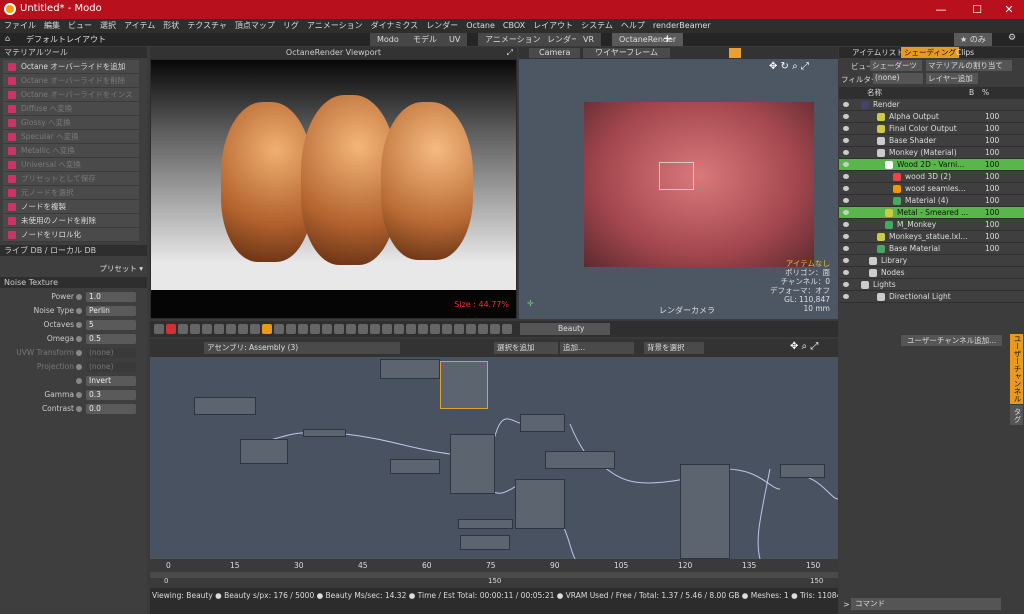 This screenshot has width=1024, height=614. What do you see at coordinates (952, 78) in the screenshot?
I see `add-layer-button: レイヤー追加` at bounding box center [952, 78].